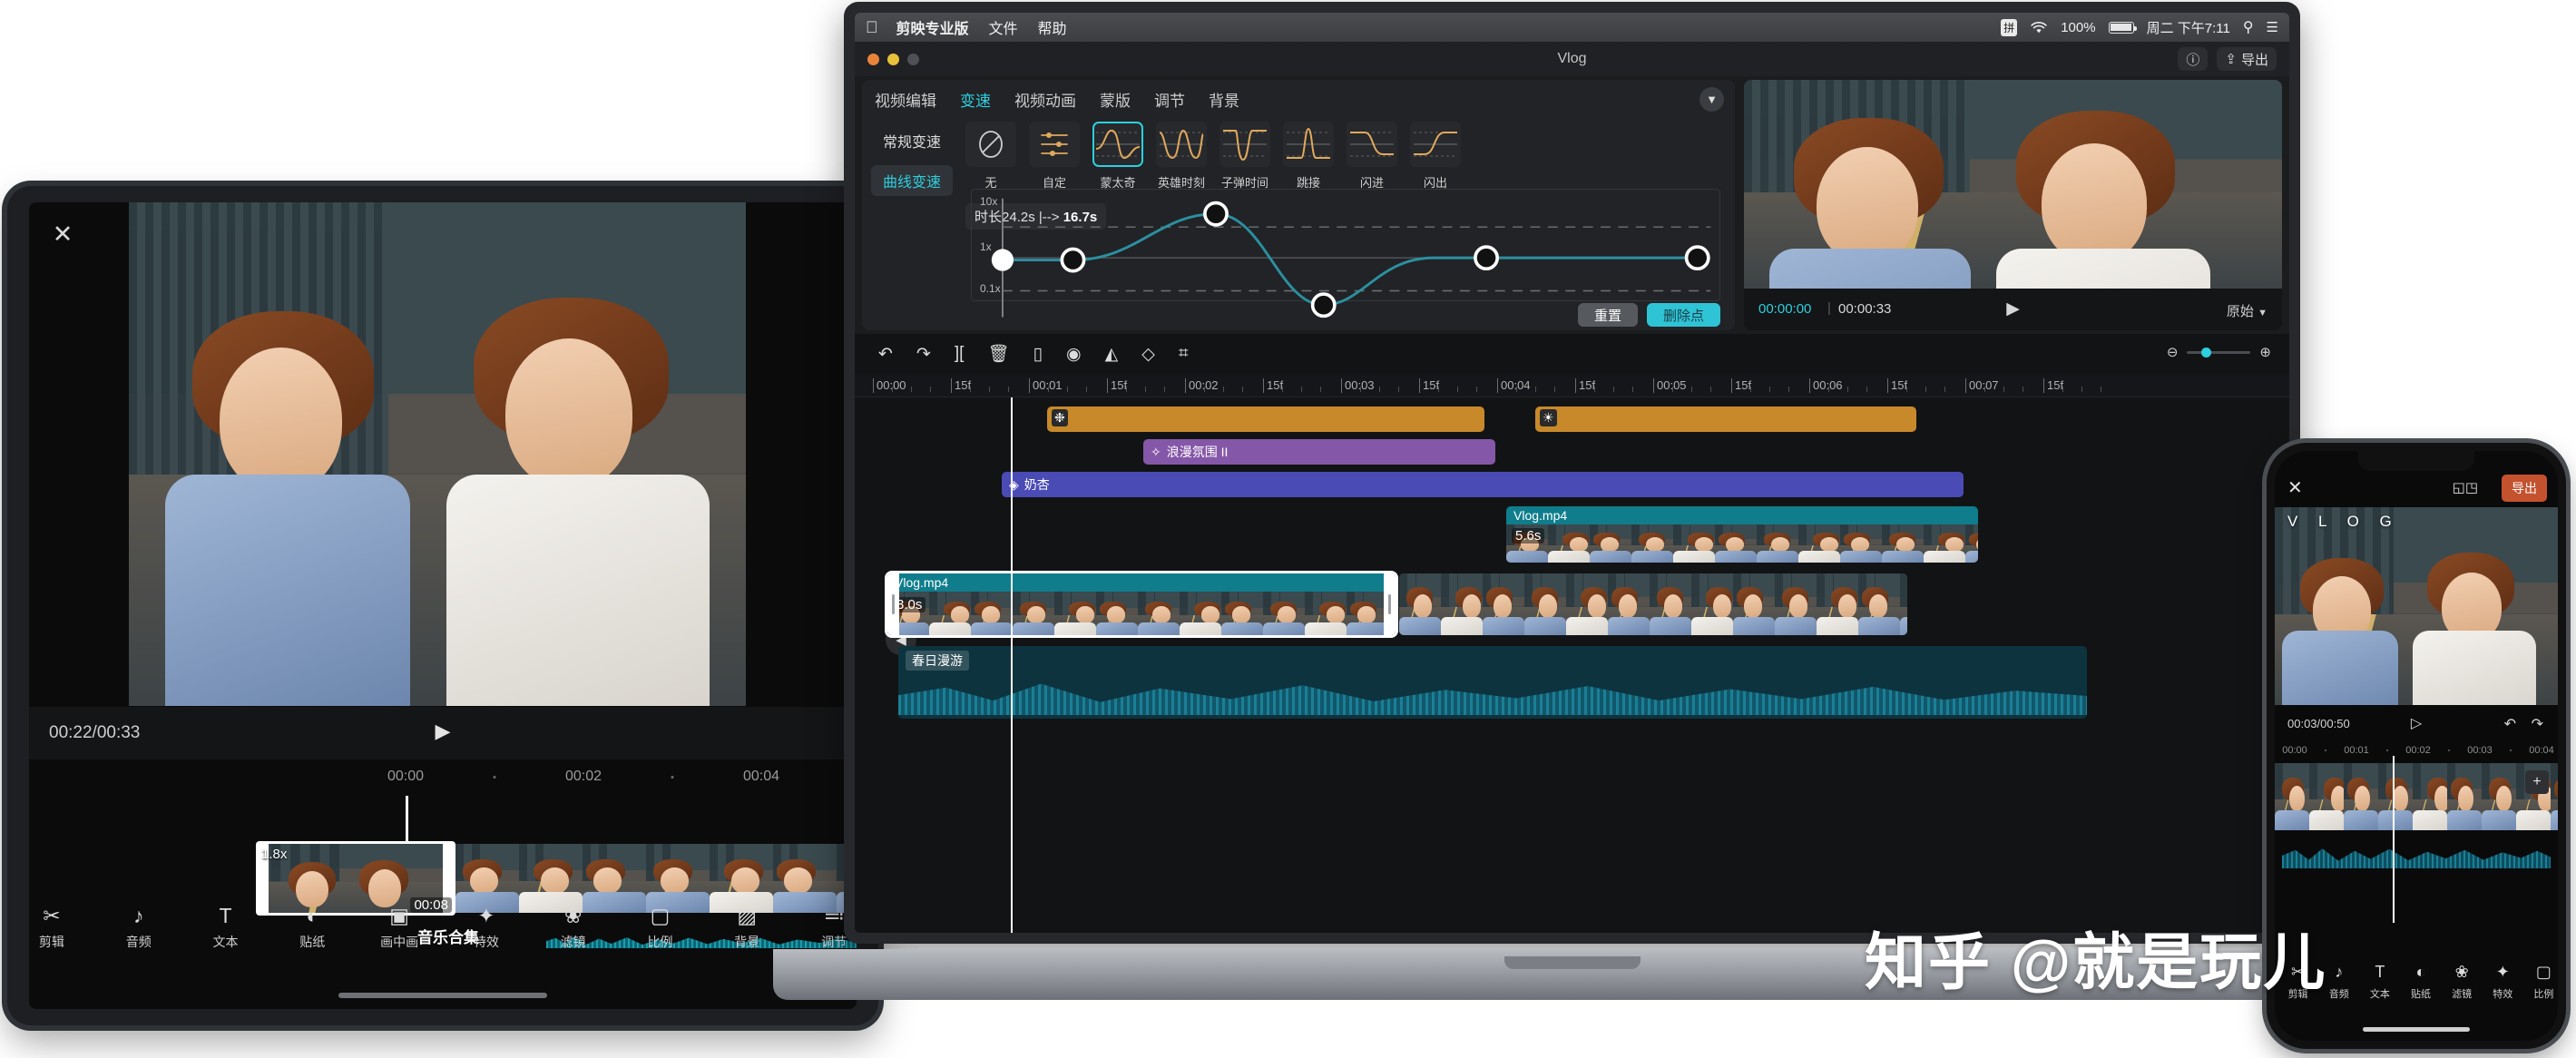 This screenshot has height=1058, width=2576. What do you see at coordinates (1308, 157) in the screenshot?
I see `speed-preset-5: 跳接` at bounding box center [1308, 157].